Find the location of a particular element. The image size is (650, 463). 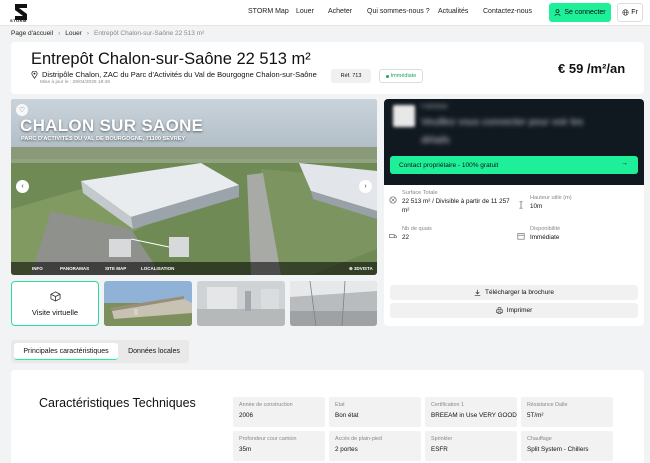

language-label: Fr is located at coordinates (634, 12).